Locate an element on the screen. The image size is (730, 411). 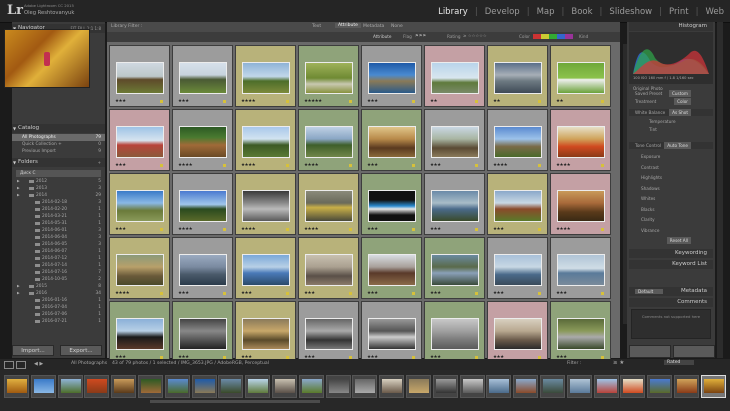
wb-slider-row: Tint is located at coordinates (671, 129).